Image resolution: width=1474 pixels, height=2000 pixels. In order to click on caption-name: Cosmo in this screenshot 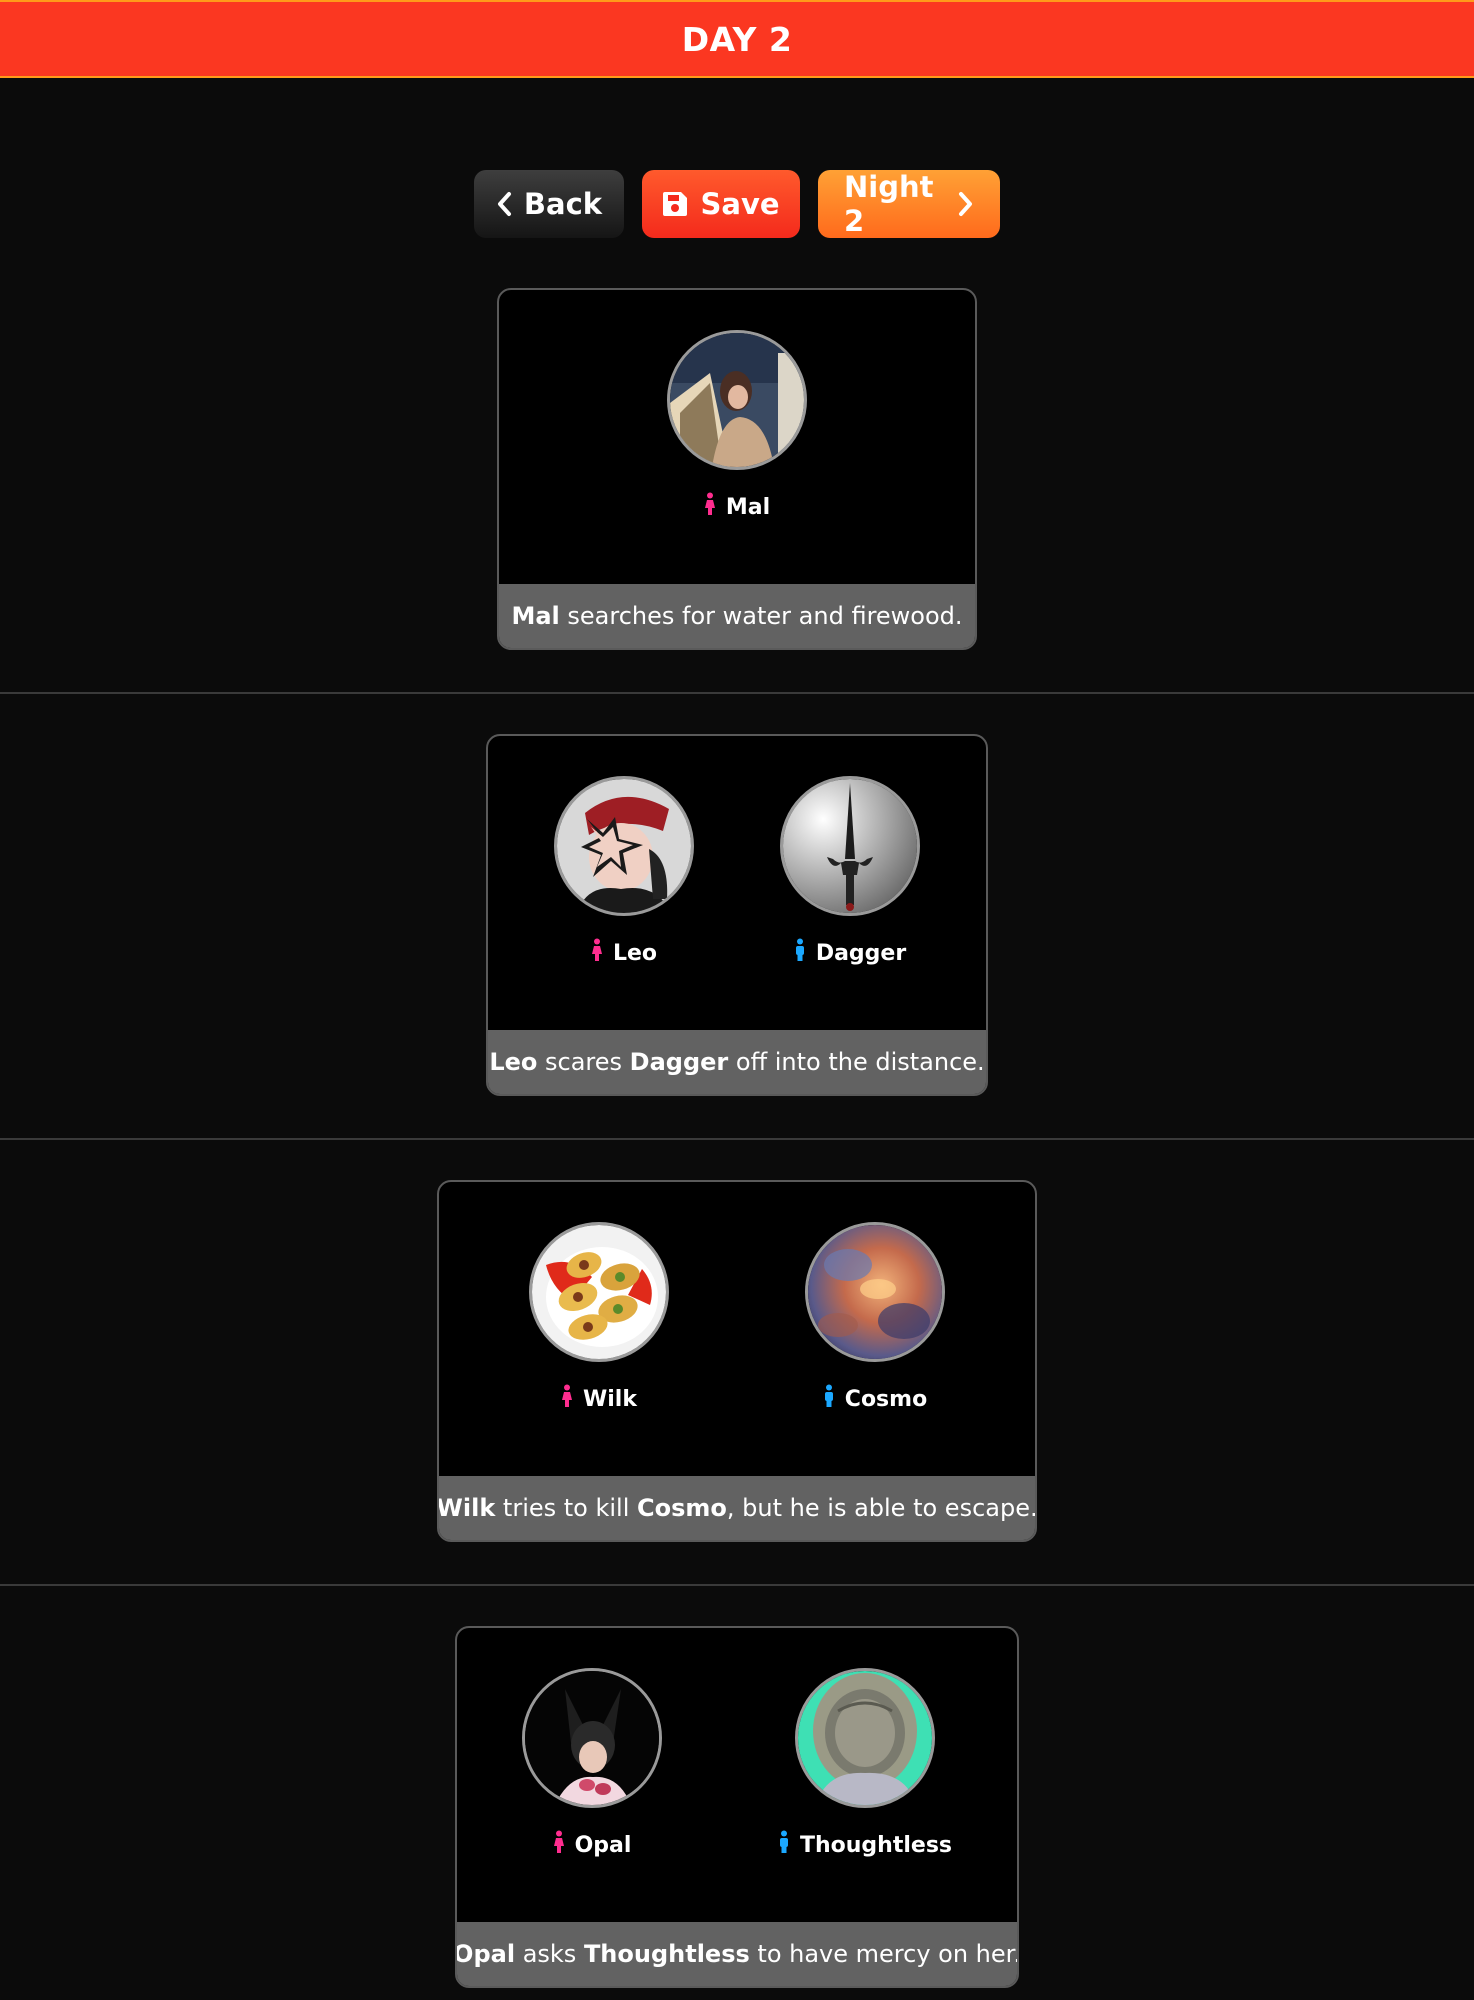, I will do `click(682, 1508)`.